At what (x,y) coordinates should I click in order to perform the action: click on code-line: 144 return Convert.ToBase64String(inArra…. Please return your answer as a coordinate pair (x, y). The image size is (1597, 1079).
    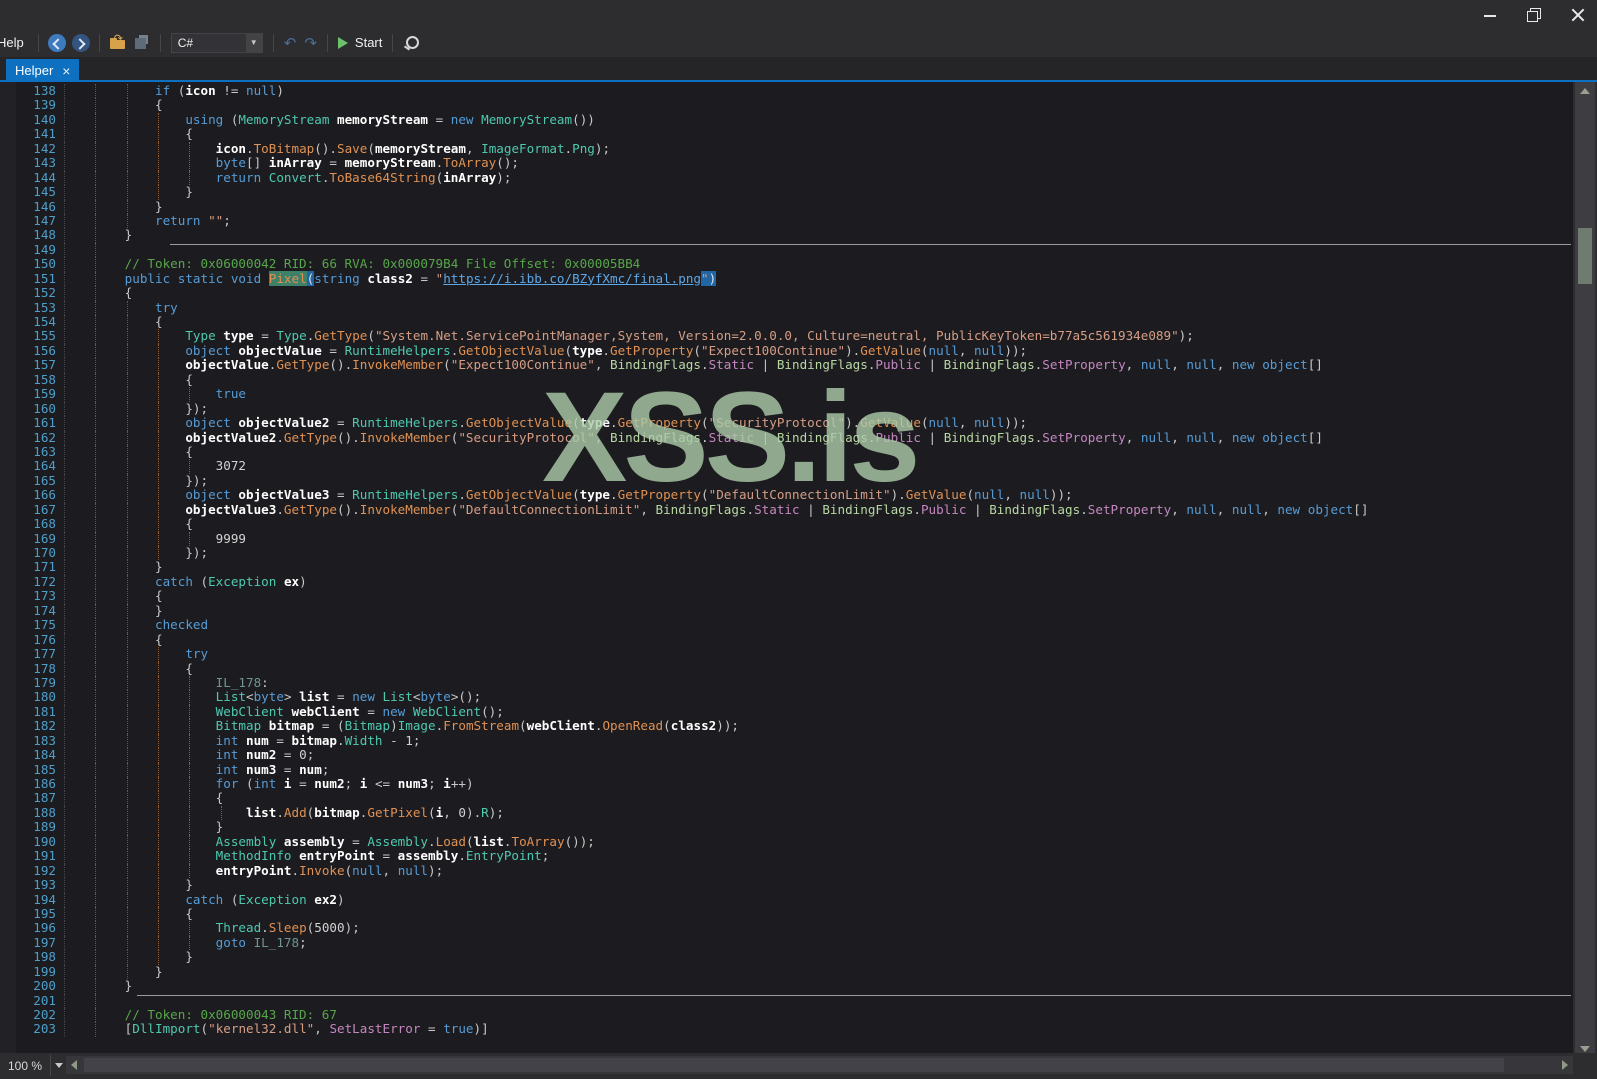
    Looking at the image, I should click on (786, 177).